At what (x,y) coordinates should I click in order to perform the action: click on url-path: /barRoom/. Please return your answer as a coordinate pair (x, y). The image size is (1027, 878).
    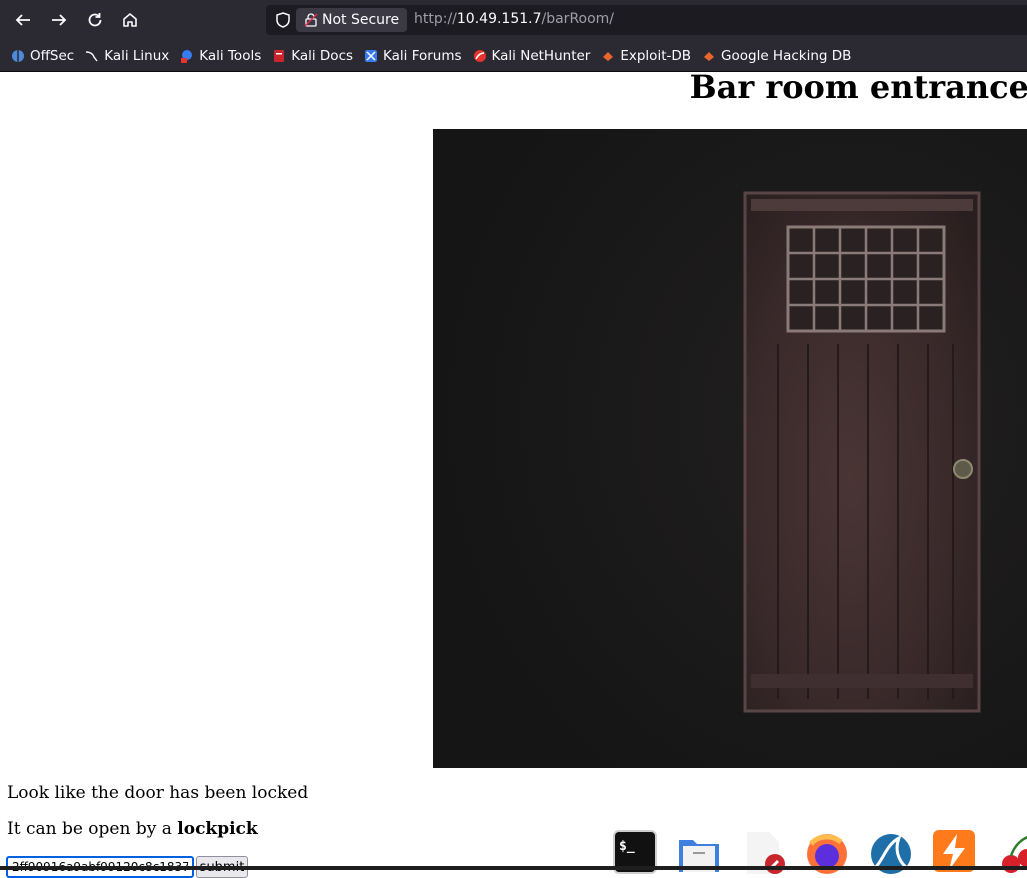
    Looking at the image, I should click on (578, 19).